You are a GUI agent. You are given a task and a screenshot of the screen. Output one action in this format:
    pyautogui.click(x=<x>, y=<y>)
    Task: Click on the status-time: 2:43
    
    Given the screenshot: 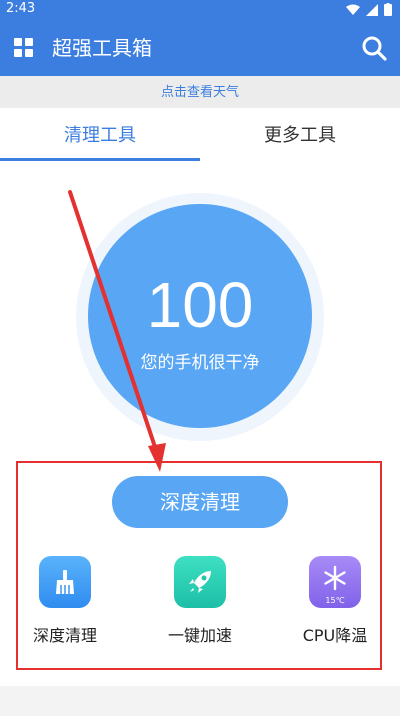 What is the action you would take?
    pyautogui.click(x=21, y=8)
    